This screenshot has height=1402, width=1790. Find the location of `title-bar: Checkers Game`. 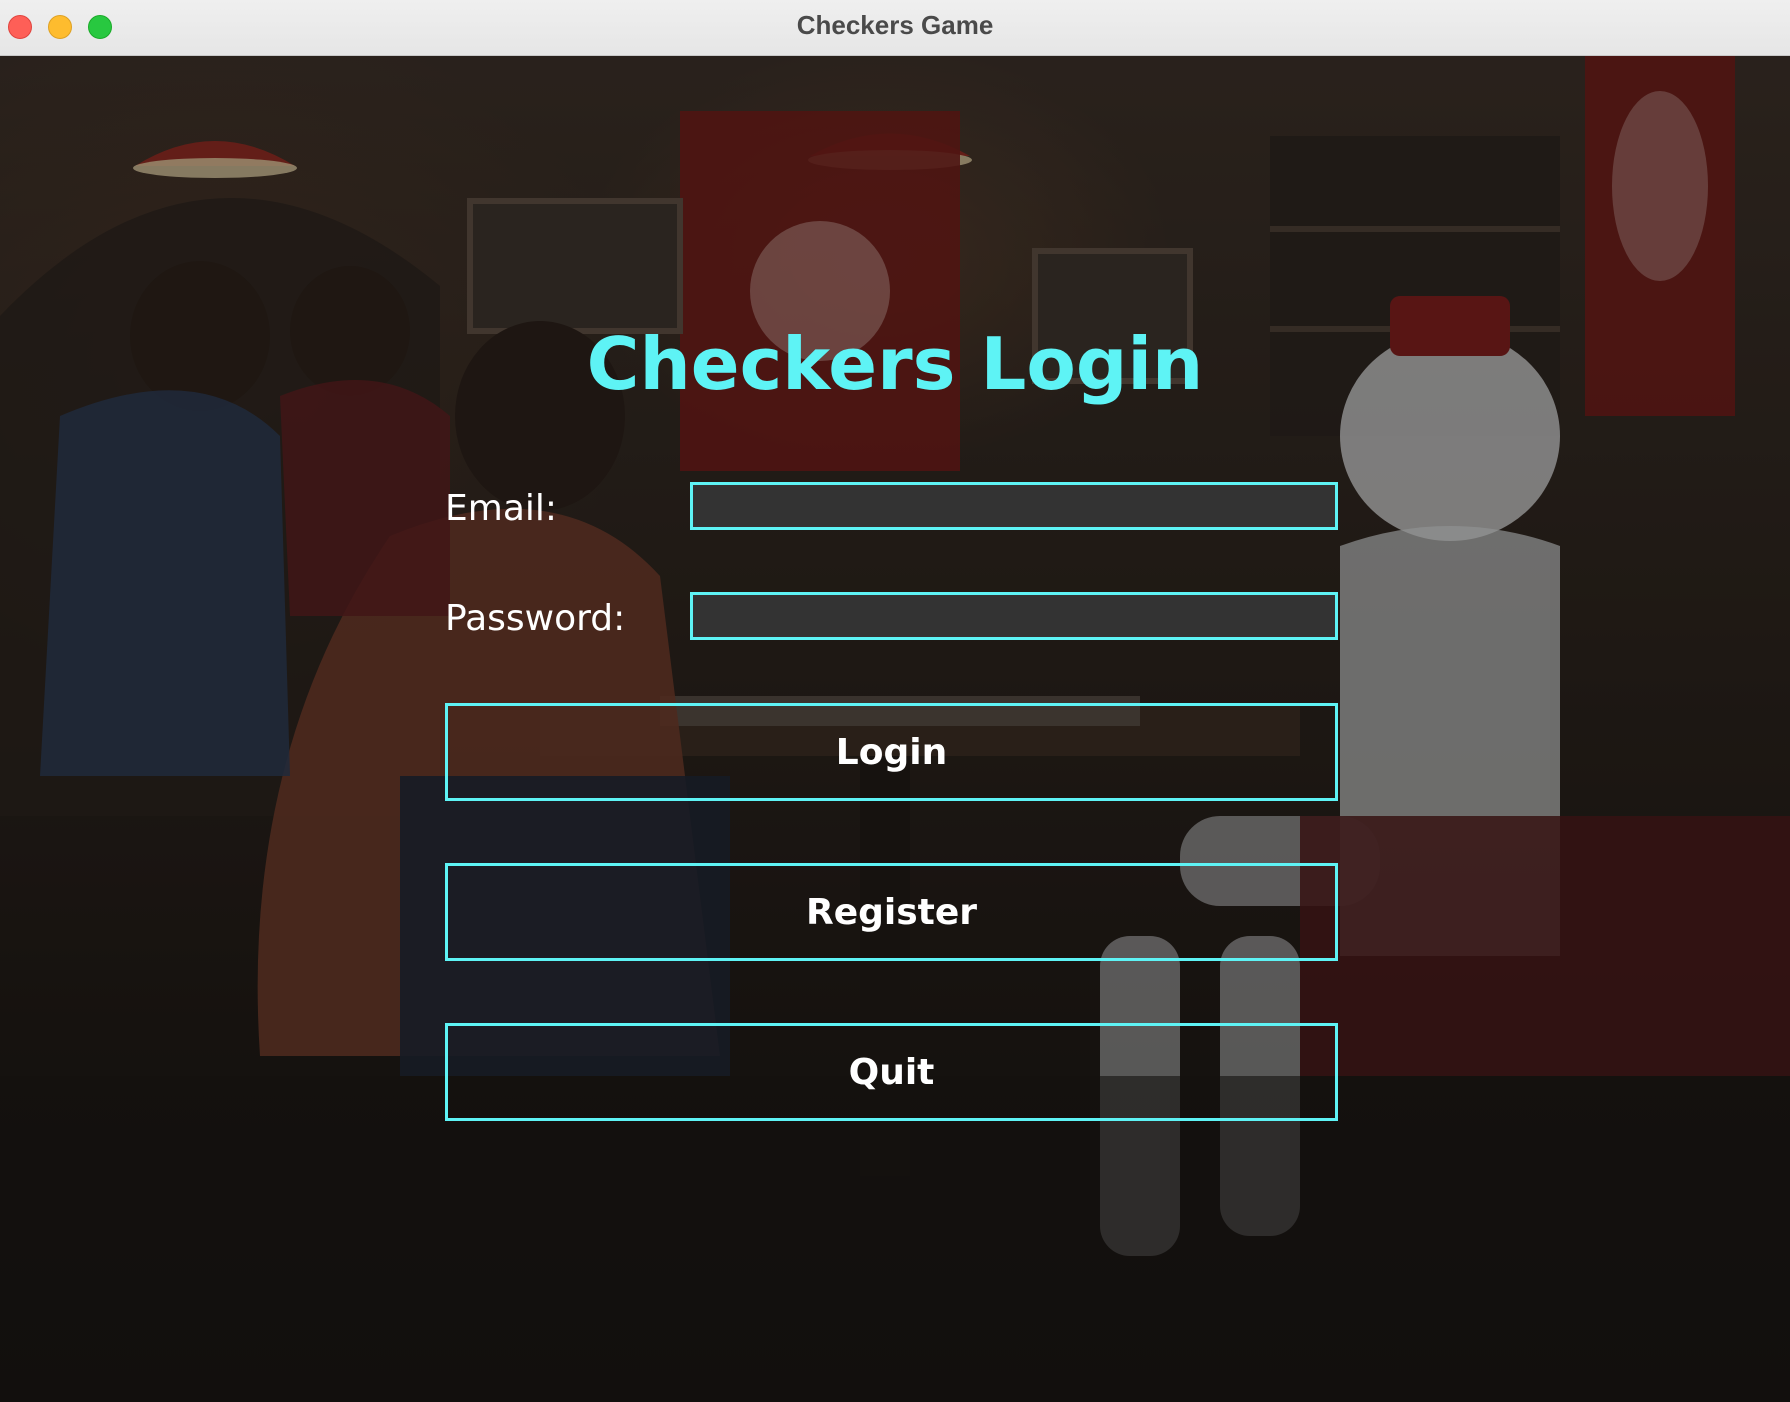

title-bar: Checkers Game is located at coordinates (895, 28).